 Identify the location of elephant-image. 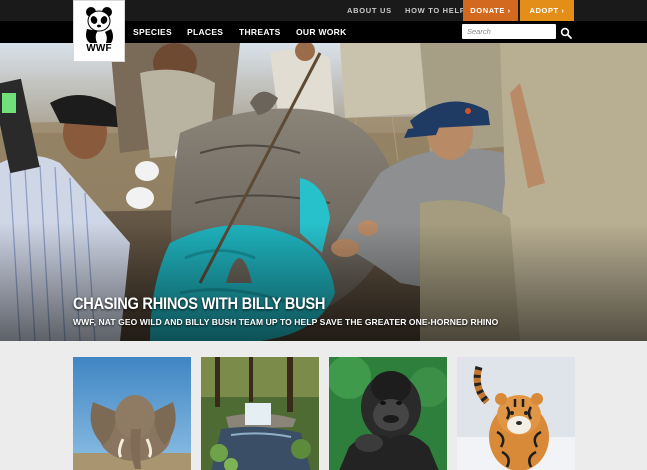
(132, 413).